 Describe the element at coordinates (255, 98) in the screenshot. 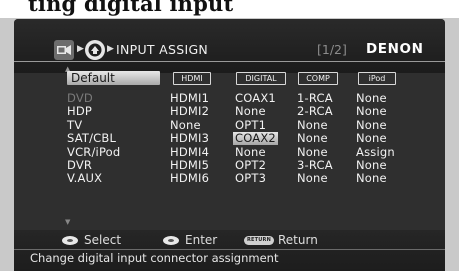

I see `digital-cell: COAX1` at that location.